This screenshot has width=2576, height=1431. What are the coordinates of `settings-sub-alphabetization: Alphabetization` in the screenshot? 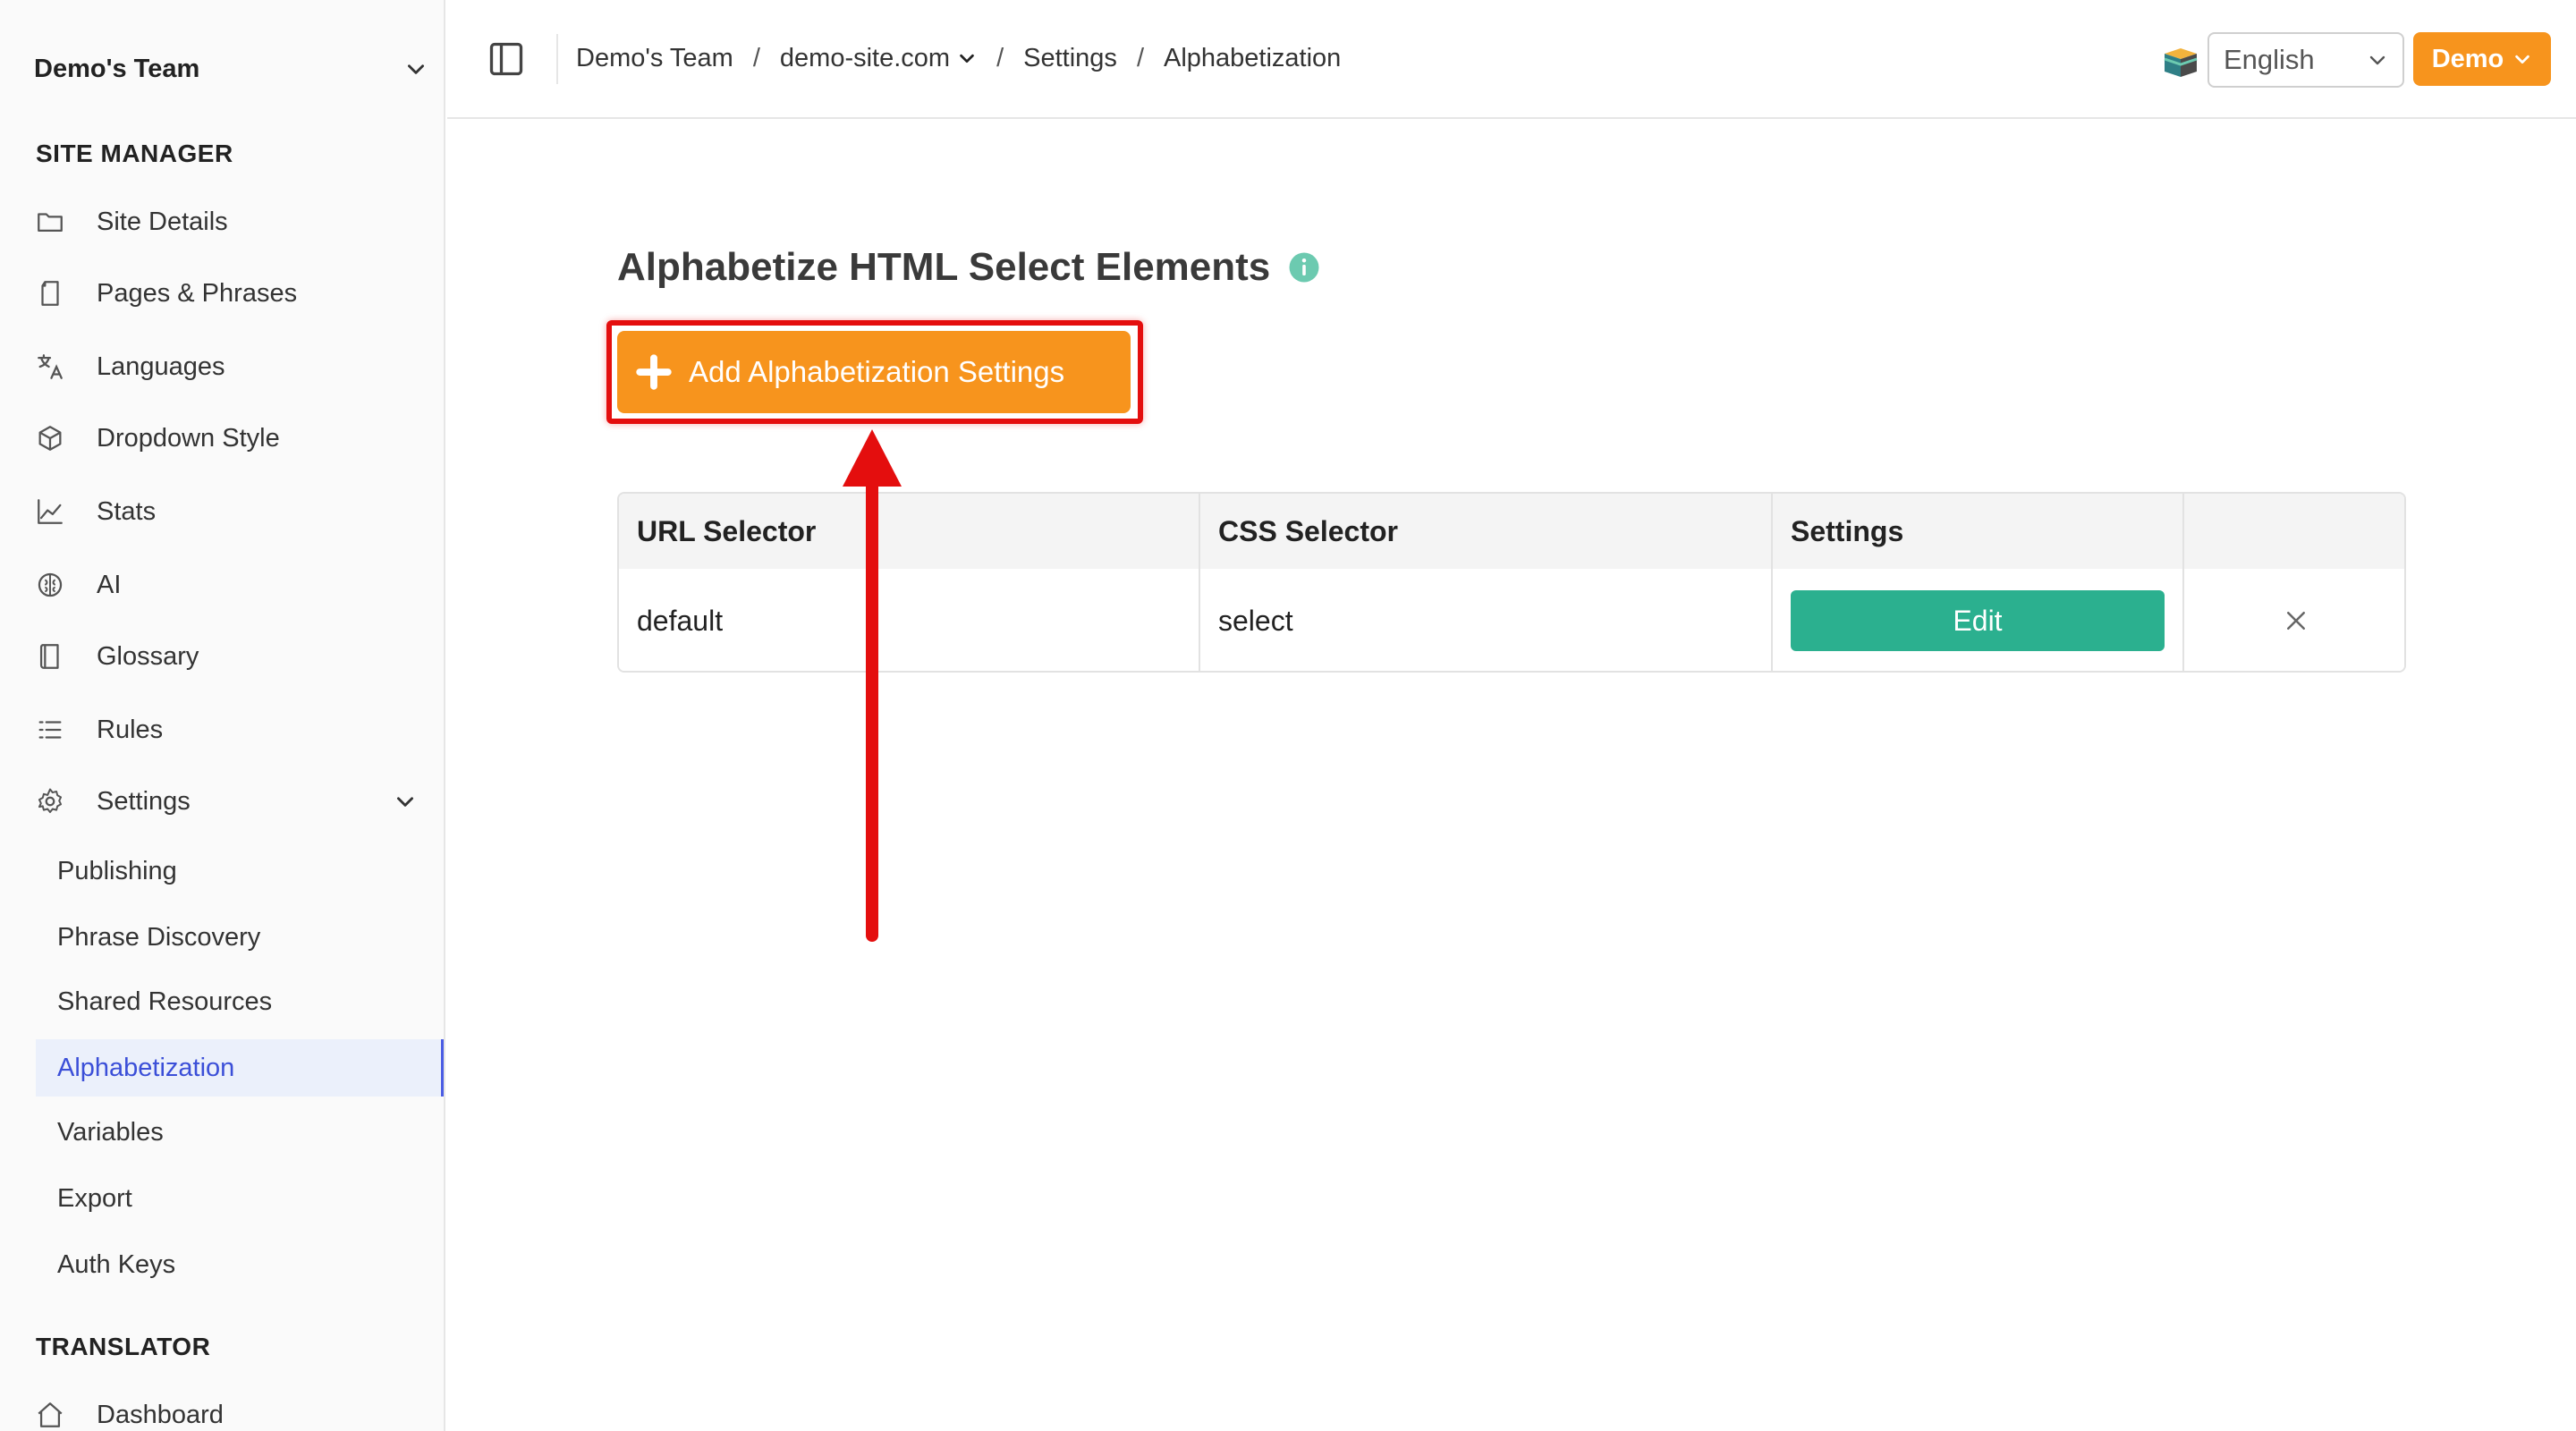 It's located at (240, 1068).